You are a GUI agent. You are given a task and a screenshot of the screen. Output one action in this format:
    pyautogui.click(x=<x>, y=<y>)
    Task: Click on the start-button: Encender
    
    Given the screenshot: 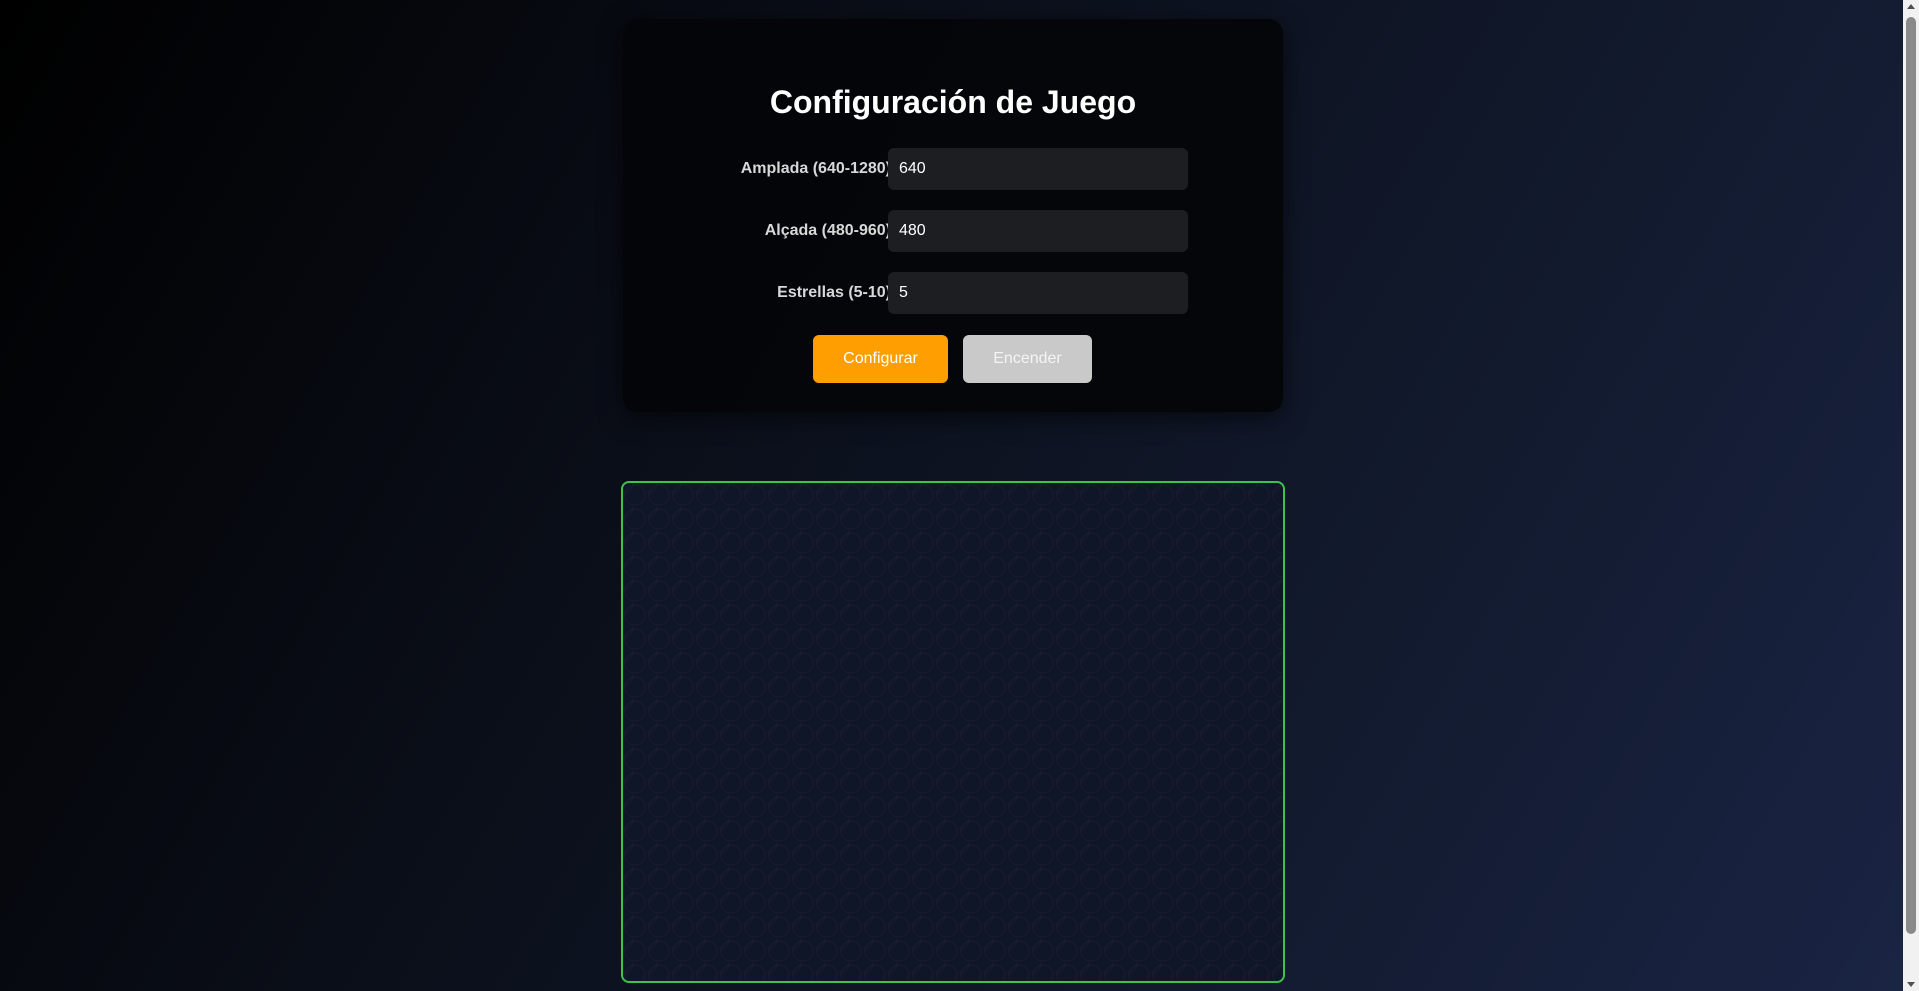 What is the action you would take?
    pyautogui.click(x=1027, y=359)
    